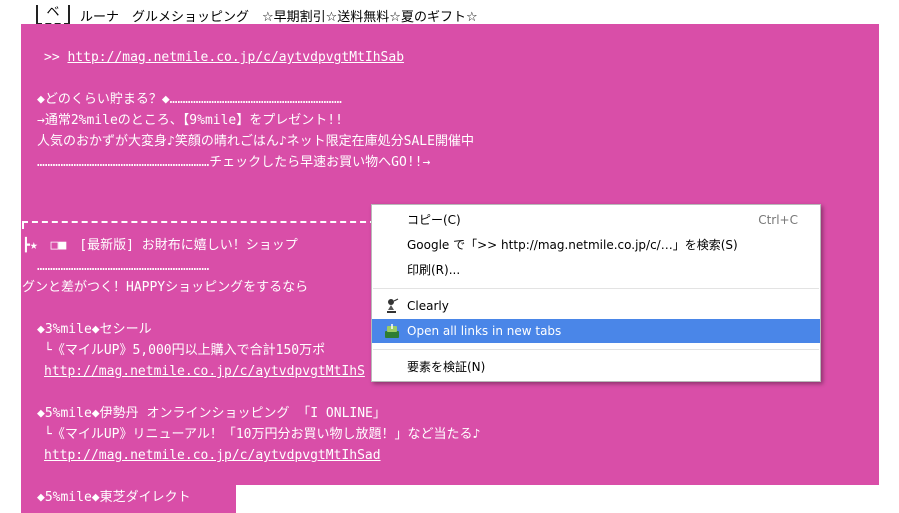 The width and height of the screenshot is (899, 513). I want to click on text-line-2: 人気のおかずが大変身♪笑顔の晴れごはん♪ネット限定在庫処分SALE開催中, so click(255, 141).